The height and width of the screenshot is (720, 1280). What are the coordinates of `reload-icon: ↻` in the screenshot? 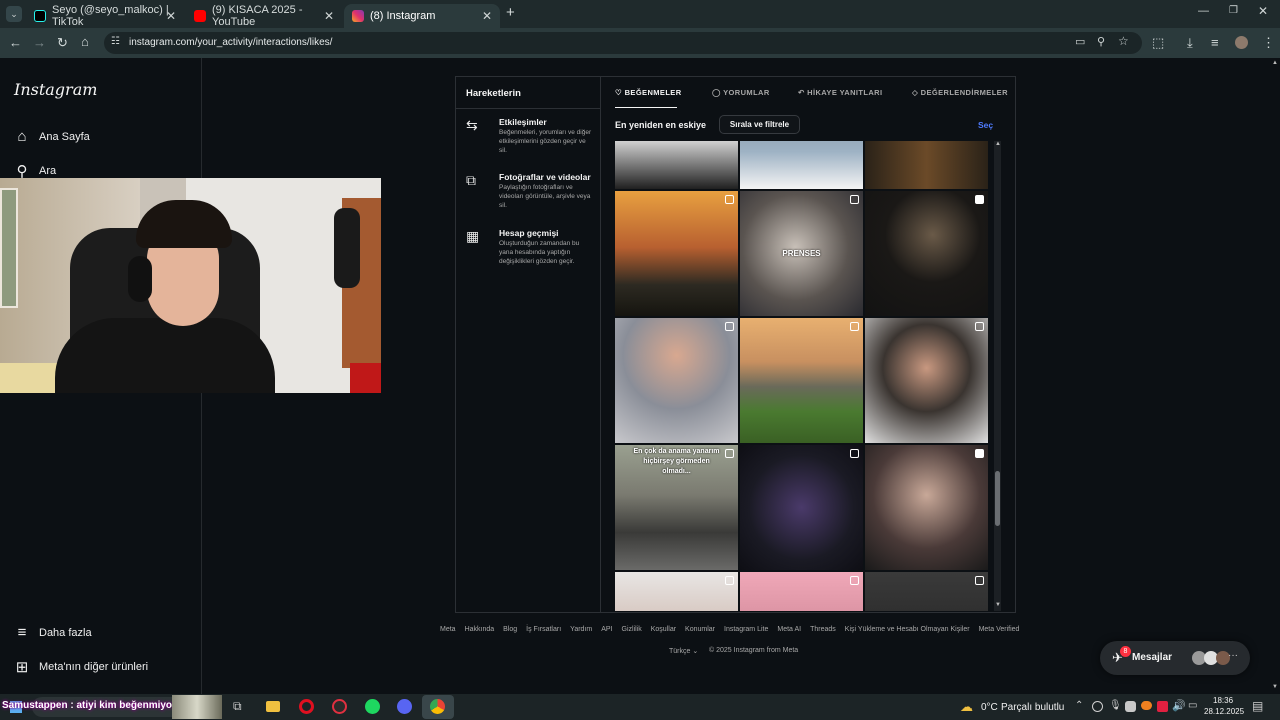 It's located at (62, 43).